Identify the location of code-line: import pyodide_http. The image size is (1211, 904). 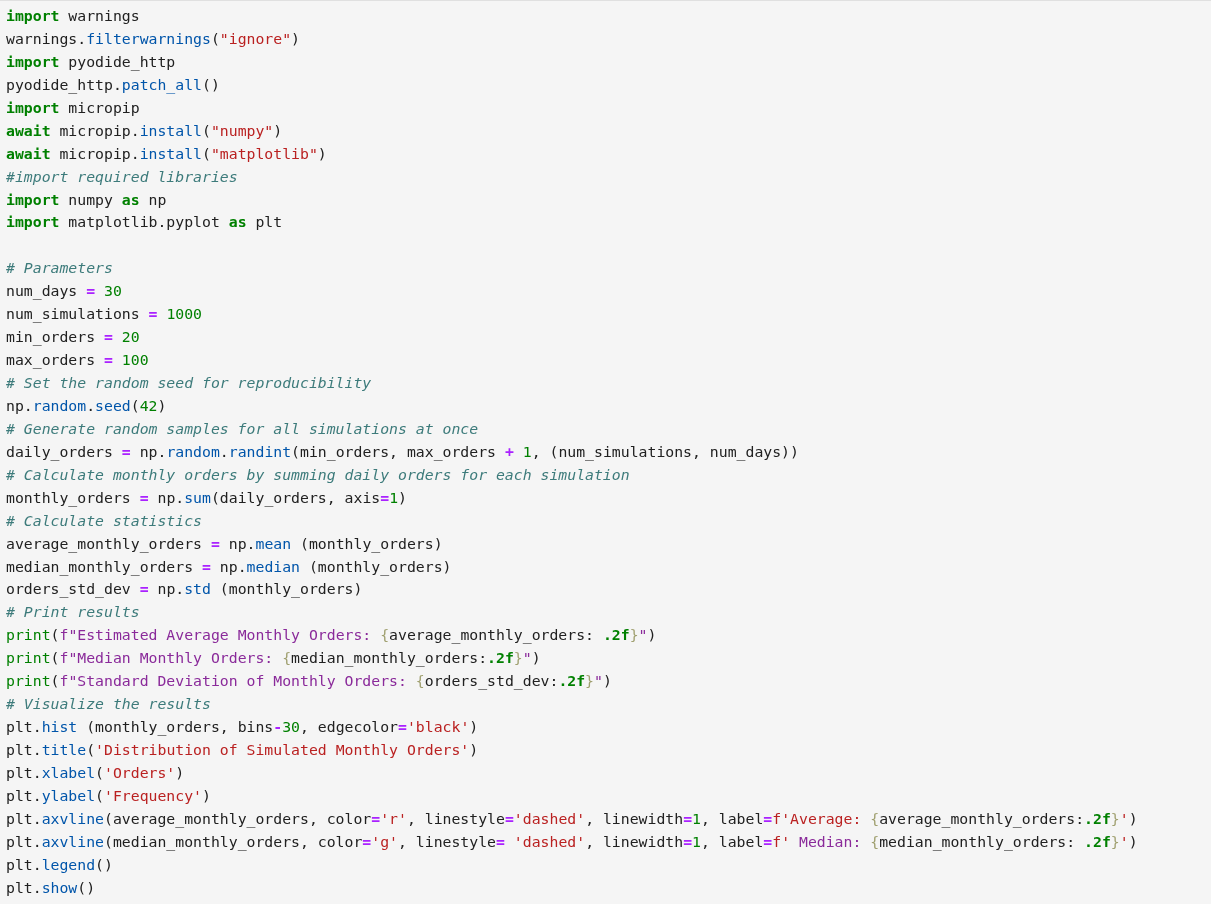
(91, 62).